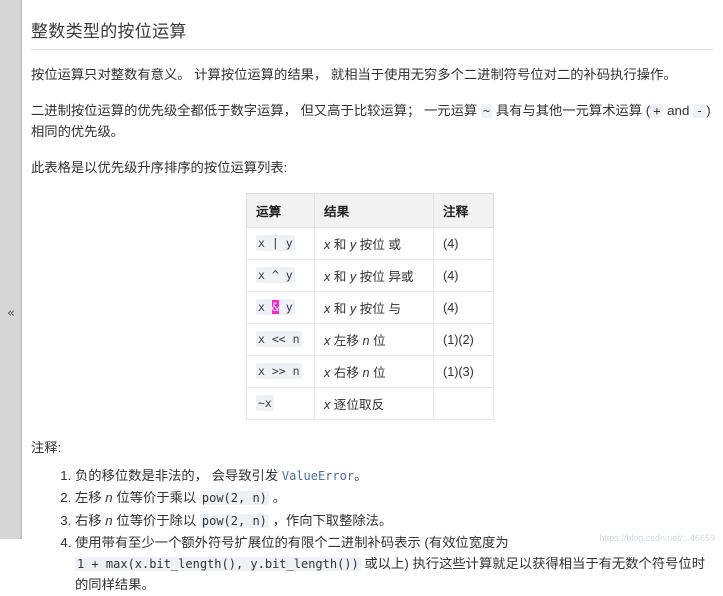 The image size is (723, 596). I want to click on paragraph-table-intro: 此表格是以优先级升序排序的按位运算列表:, so click(159, 167).